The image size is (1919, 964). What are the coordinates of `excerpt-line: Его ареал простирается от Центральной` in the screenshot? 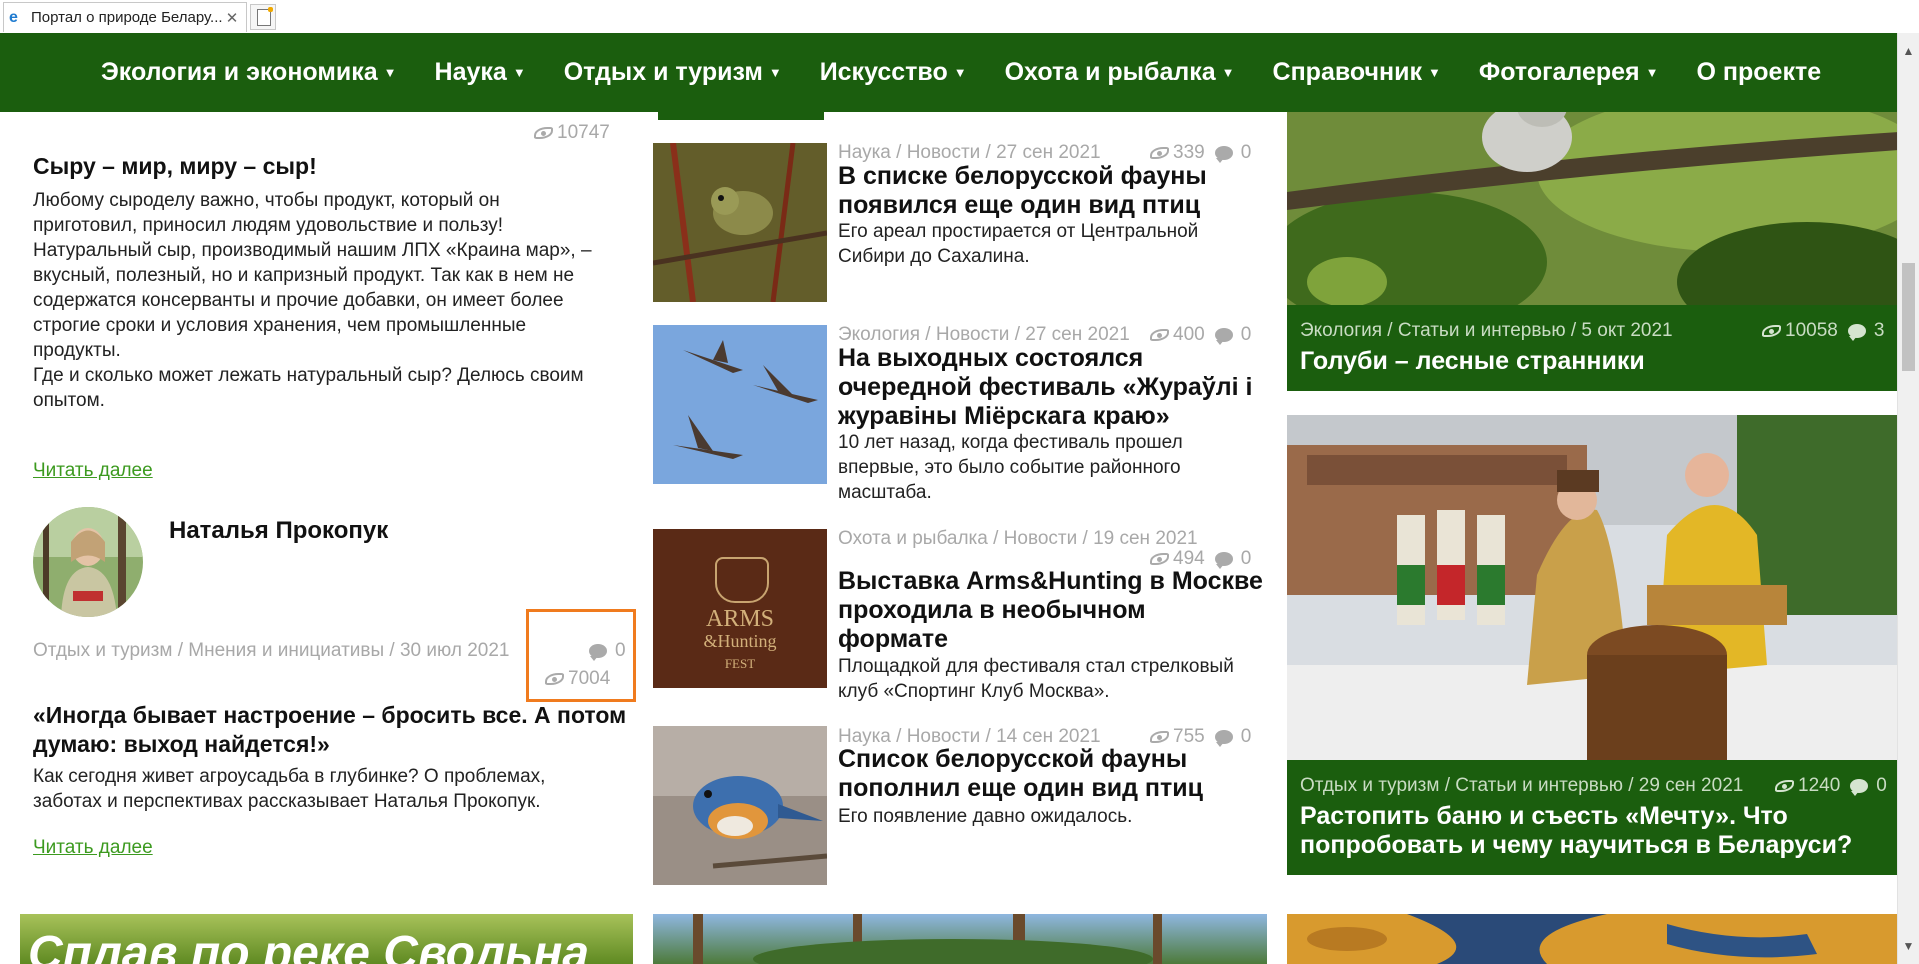 It's located at (1018, 231).